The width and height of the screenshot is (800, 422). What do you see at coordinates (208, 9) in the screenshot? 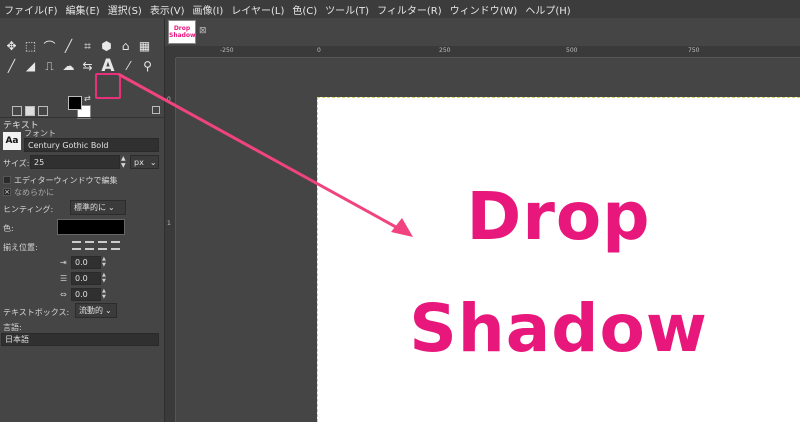
I see `menu-item: 画像(I)` at bounding box center [208, 9].